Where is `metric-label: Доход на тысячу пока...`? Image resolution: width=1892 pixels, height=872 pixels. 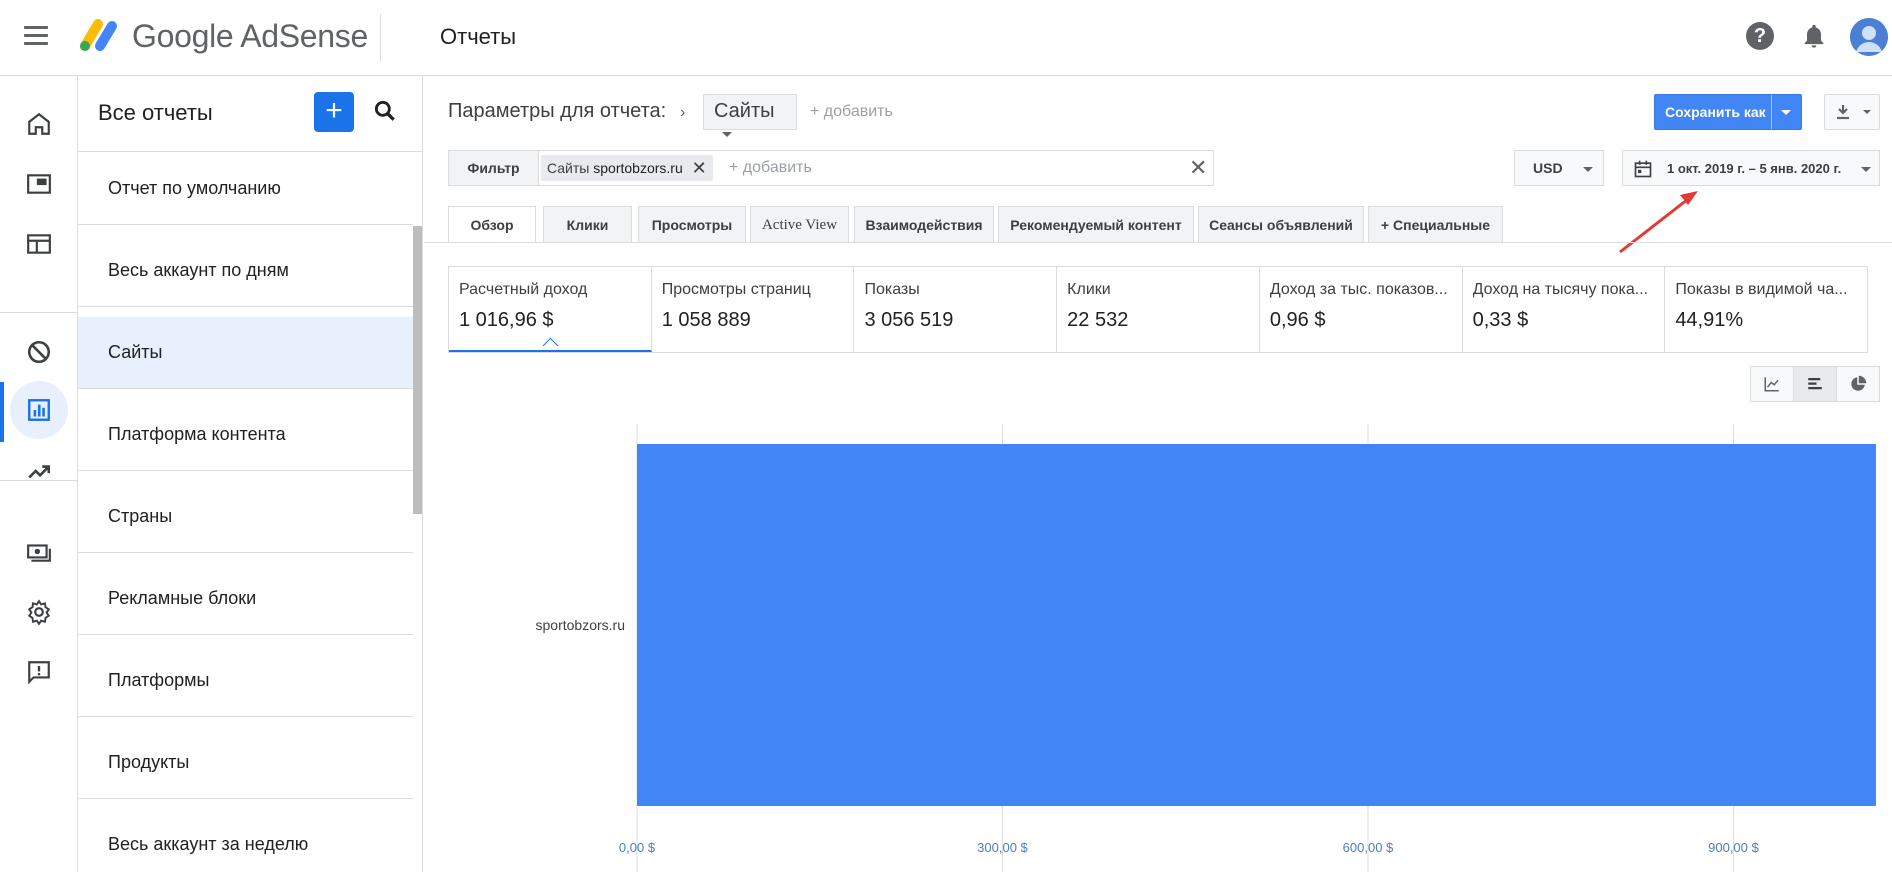 metric-label: Доход на тысячу пока... is located at coordinates (1560, 289).